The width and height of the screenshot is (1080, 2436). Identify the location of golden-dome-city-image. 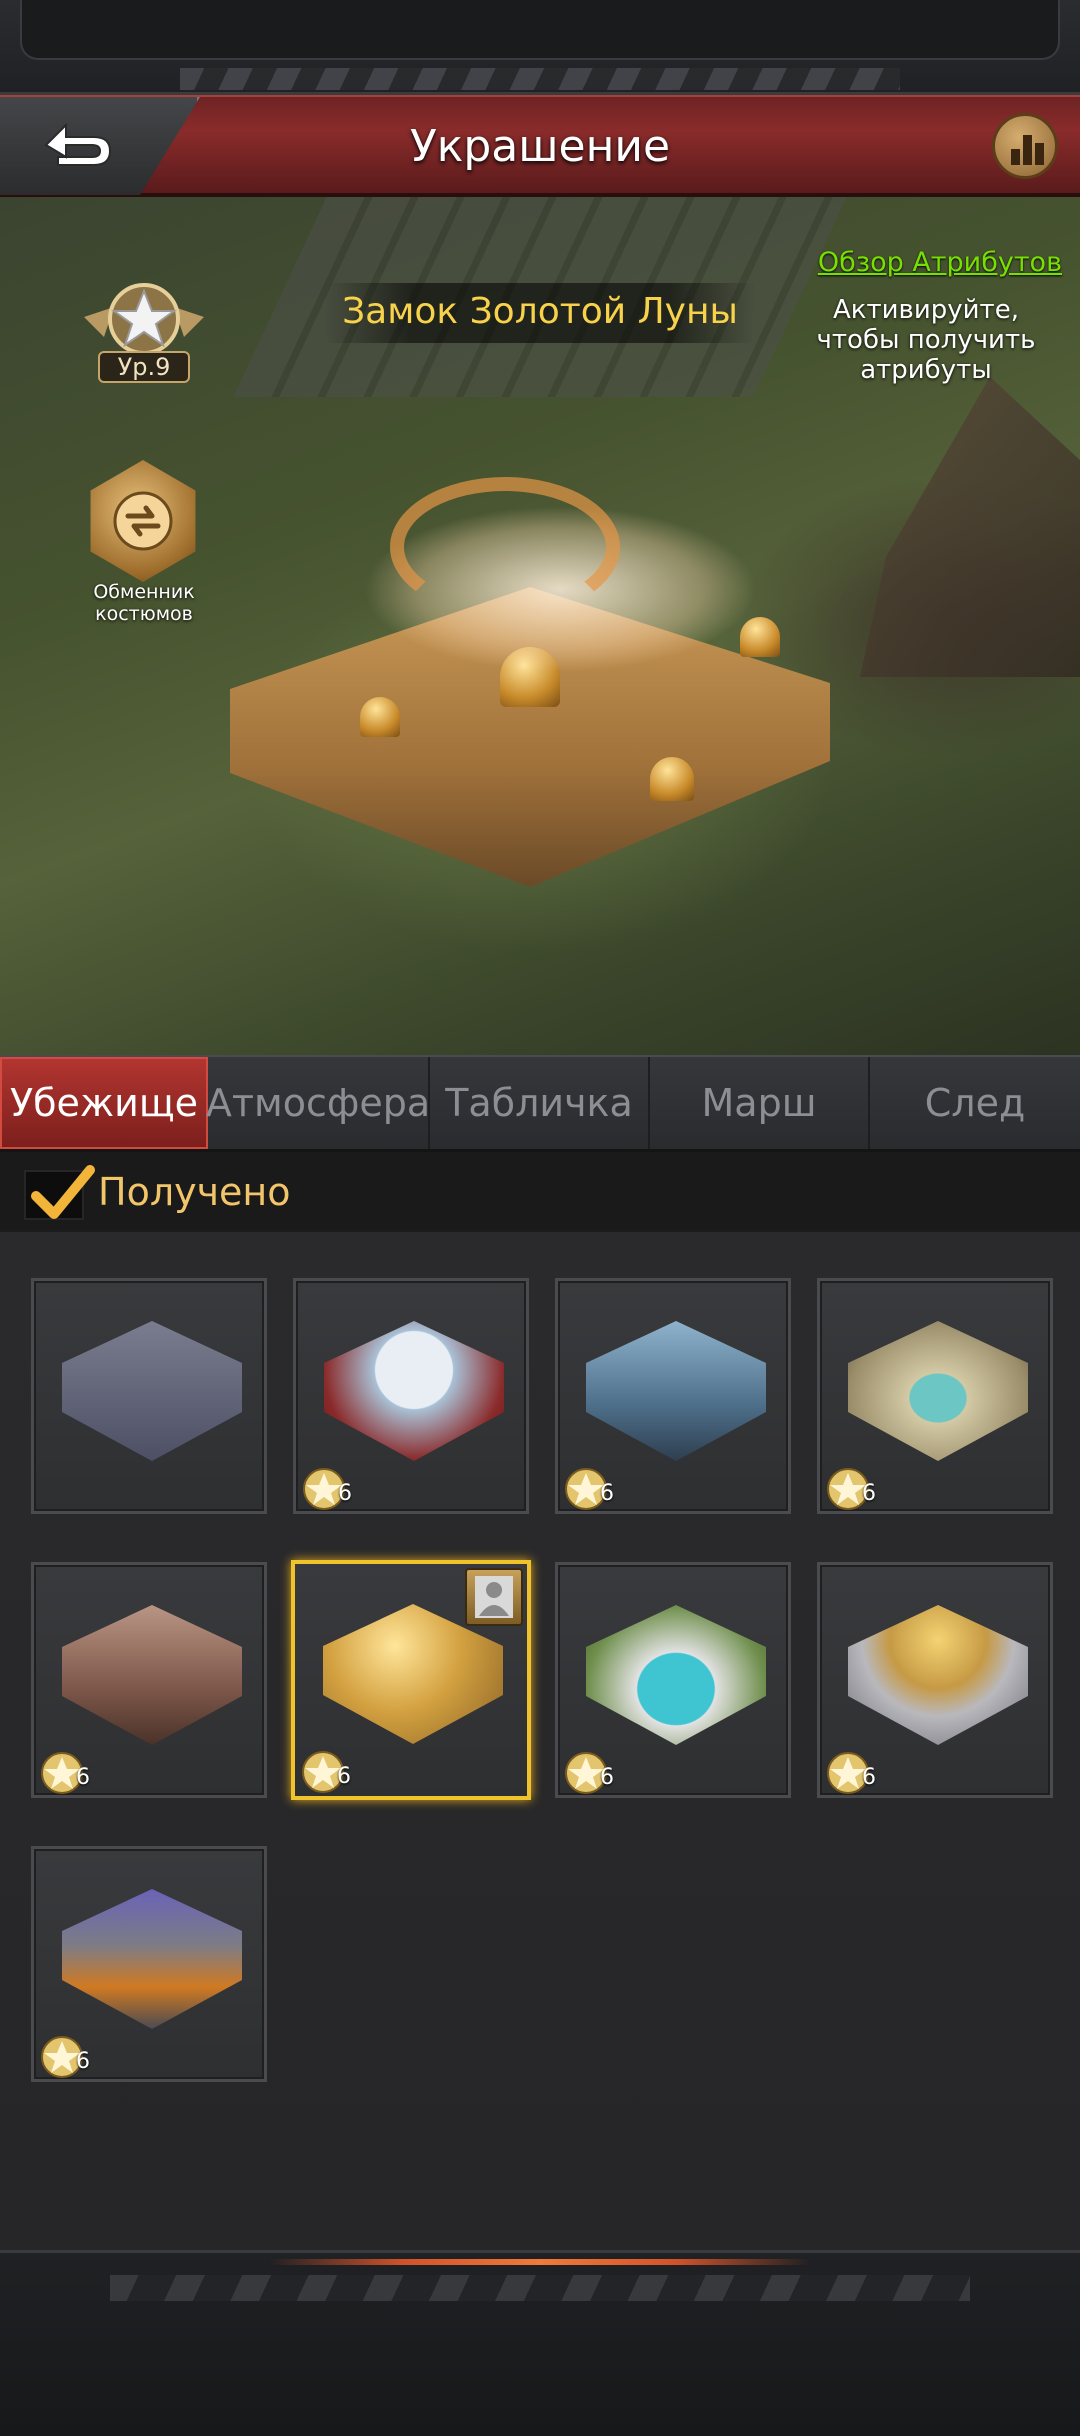
(938, 1675).